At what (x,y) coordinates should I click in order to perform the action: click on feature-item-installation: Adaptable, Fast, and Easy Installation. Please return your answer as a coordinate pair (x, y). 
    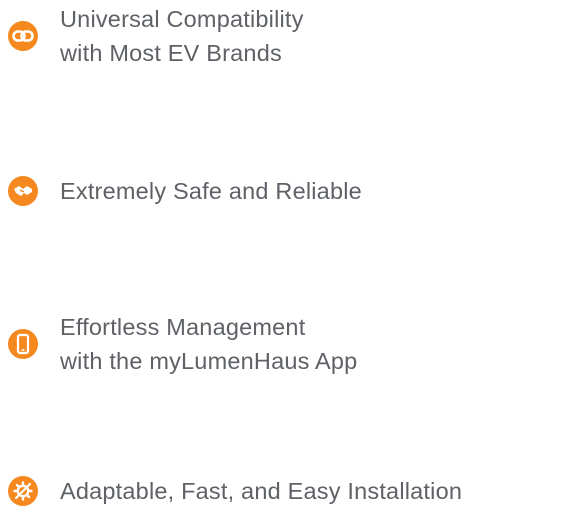
    Looking at the image, I should click on (235, 491).